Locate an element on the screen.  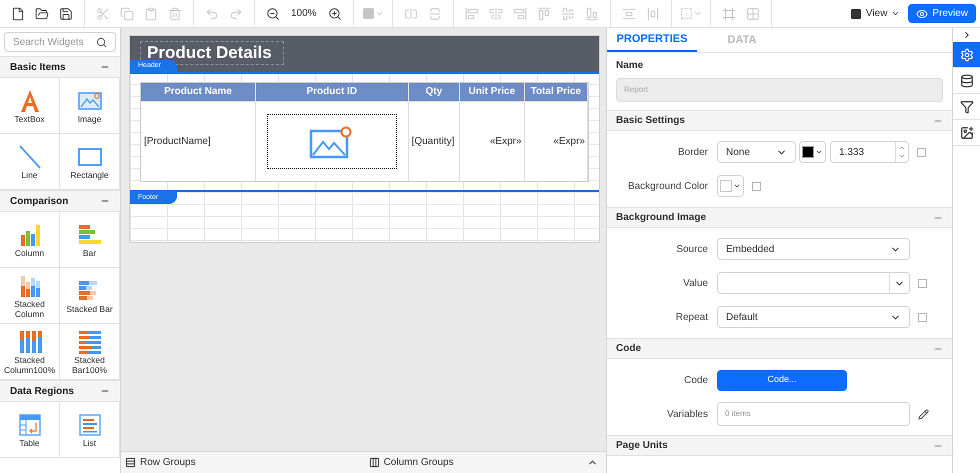
zoom-in-icon is located at coordinates (335, 13).